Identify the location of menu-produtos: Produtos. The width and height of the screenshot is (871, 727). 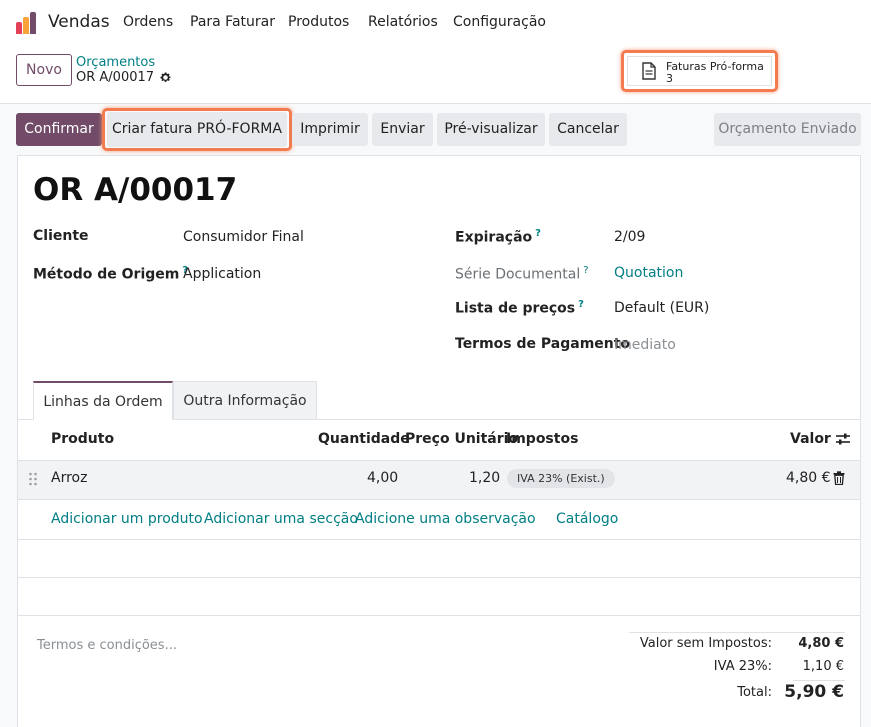
(318, 22).